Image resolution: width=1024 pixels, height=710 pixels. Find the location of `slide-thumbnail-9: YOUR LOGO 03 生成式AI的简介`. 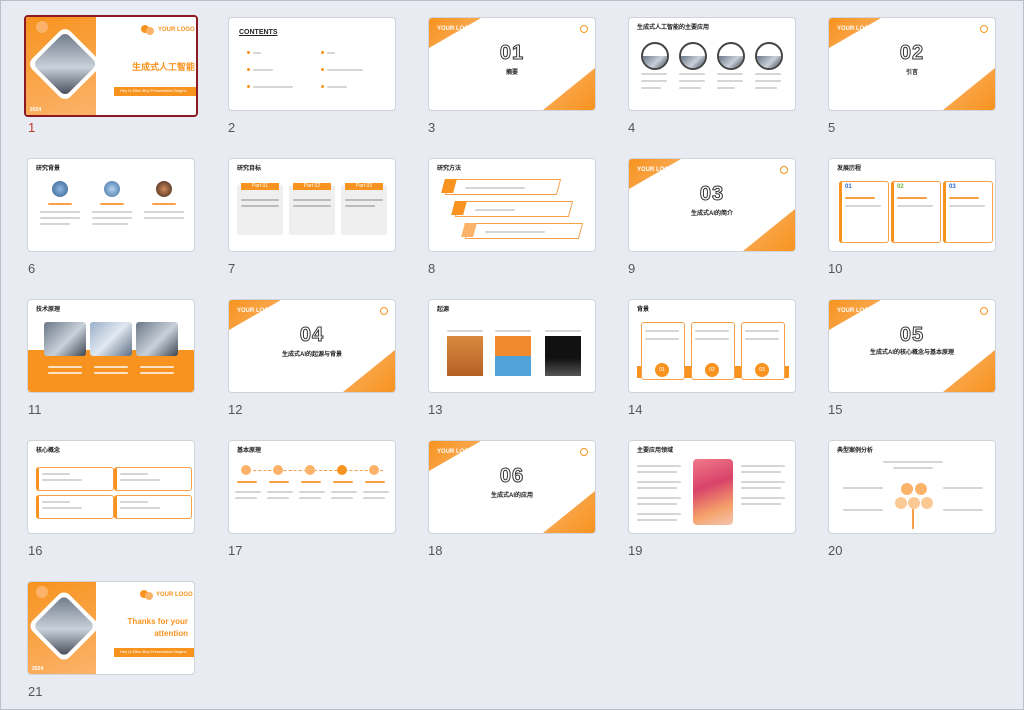

slide-thumbnail-9: YOUR LOGO 03 生成式AI的简介 is located at coordinates (712, 205).